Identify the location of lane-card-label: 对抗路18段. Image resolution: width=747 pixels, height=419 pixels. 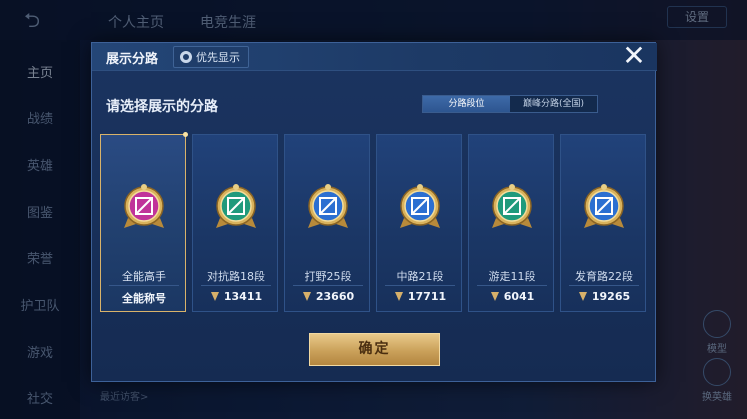
(236, 276).